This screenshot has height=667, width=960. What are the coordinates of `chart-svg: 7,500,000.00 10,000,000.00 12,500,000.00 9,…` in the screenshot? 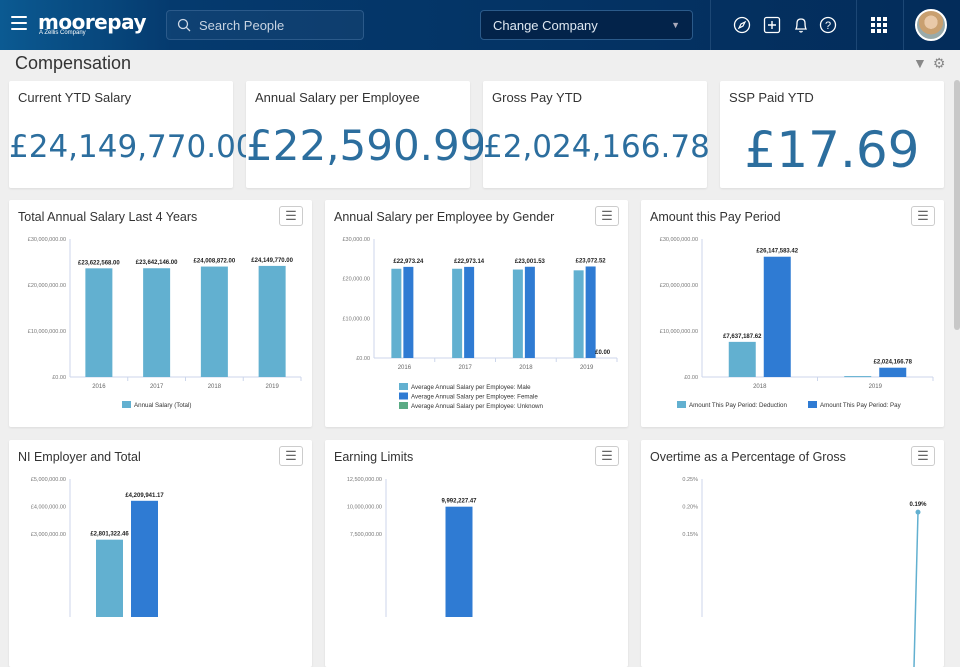 It's located at (412, 547).